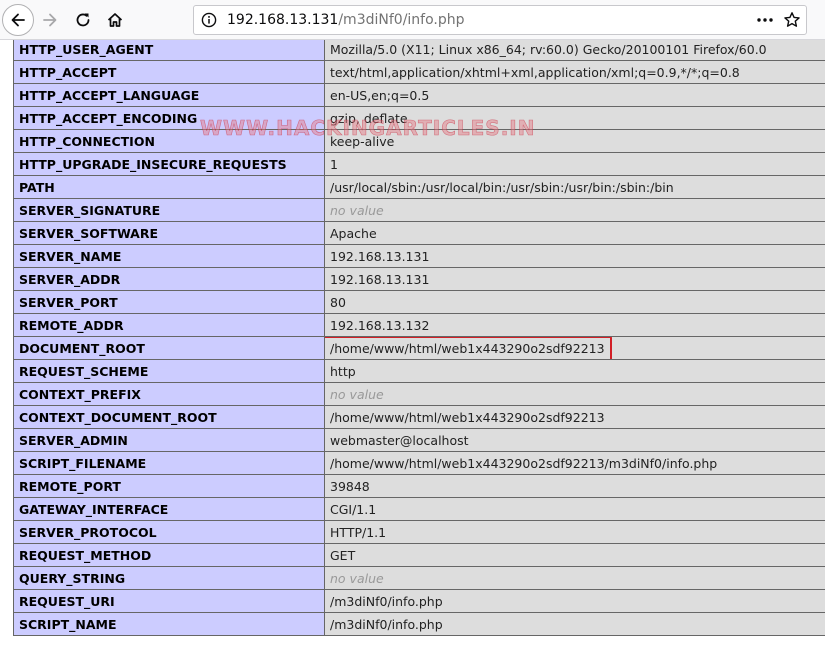  I want to click on address-bar: 192.168.13.131/m3diNf0/info.php, so click(500, 20).